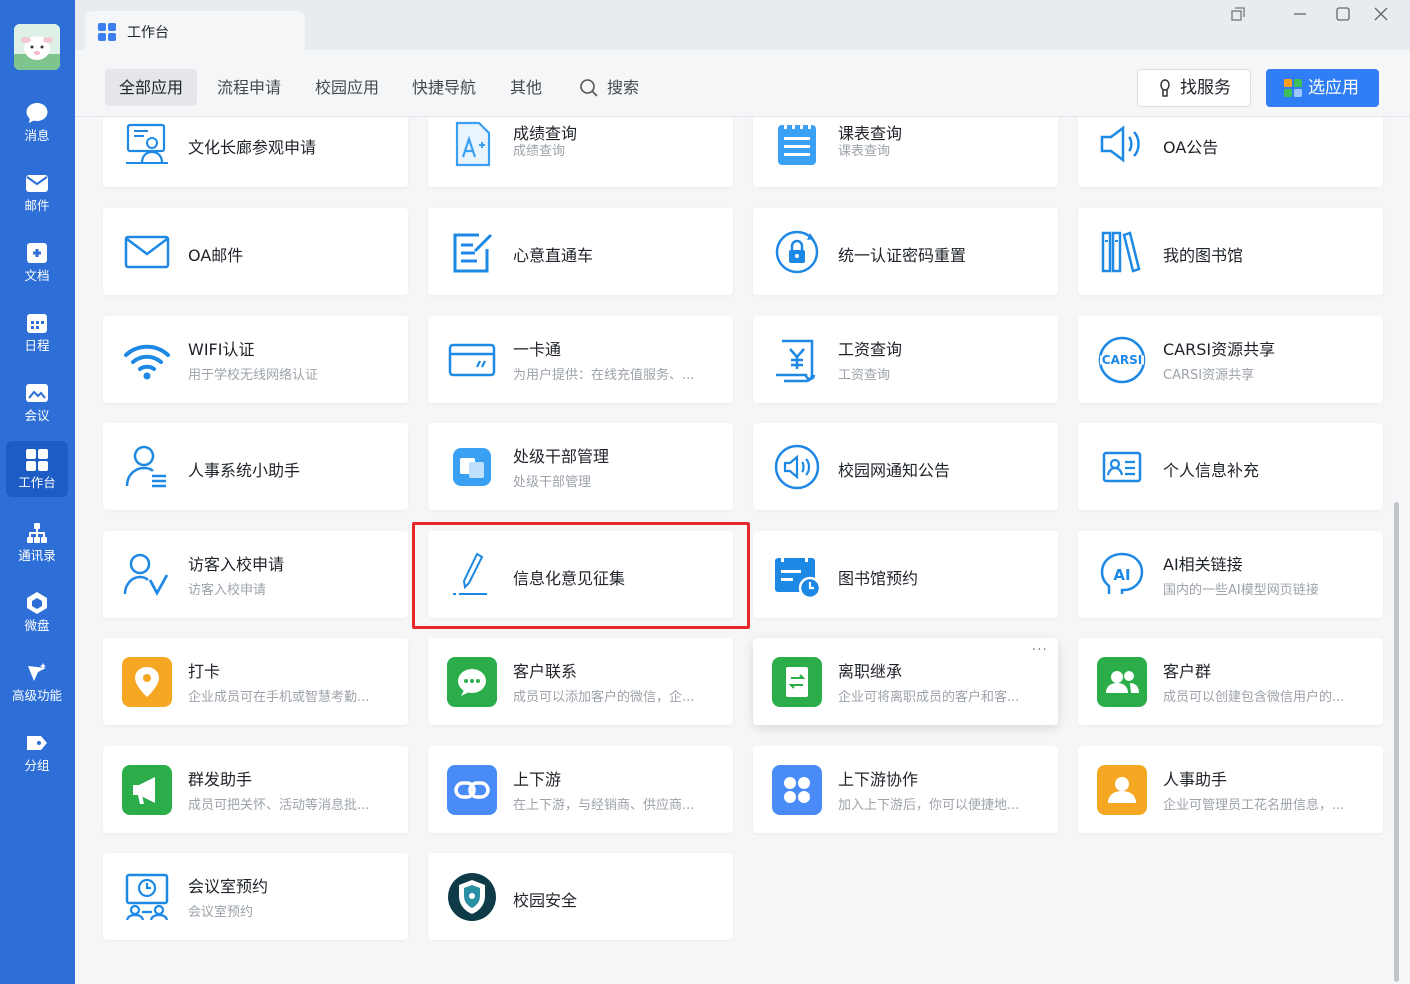 The image size is (1410, 984). I want to click on tab-other: 其他, so click(526, 87).